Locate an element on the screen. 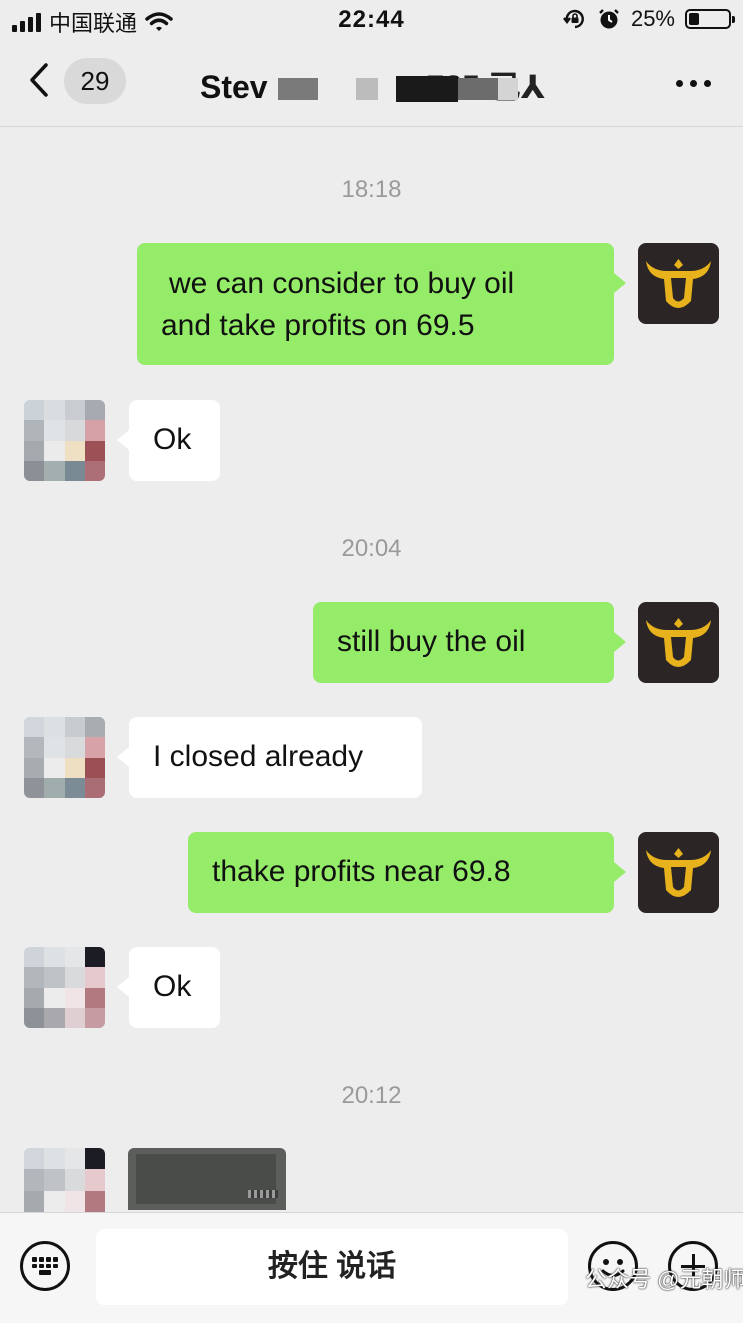 This screenshot has width=743, height=1323. battery-icon is located at coordinates (710, 19).